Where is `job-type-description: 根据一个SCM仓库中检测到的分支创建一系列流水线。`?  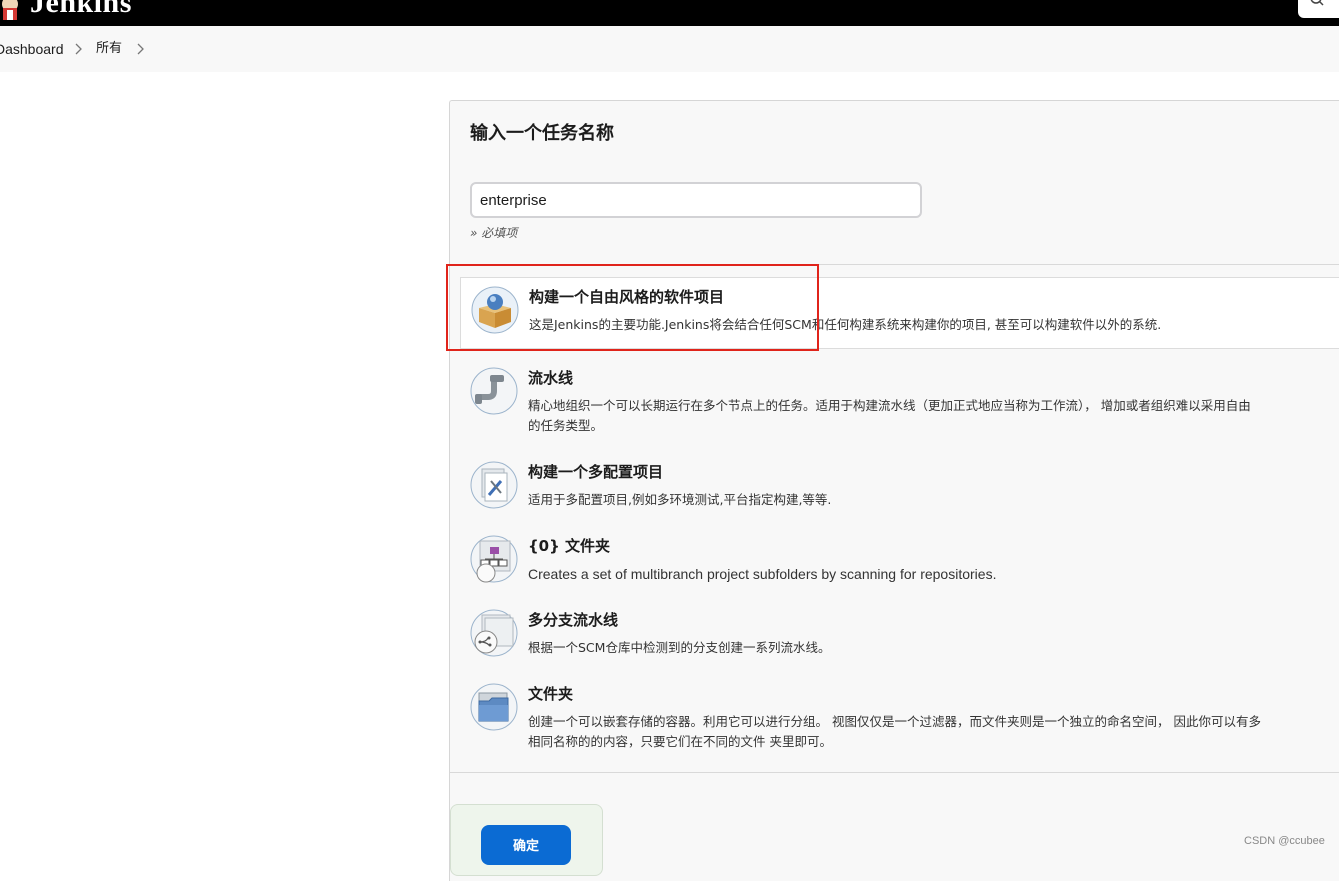 job-type-description: 根据一个SCM仓库中检测到的分支创建一系列流水线。 is located at coordinates (933, 648).